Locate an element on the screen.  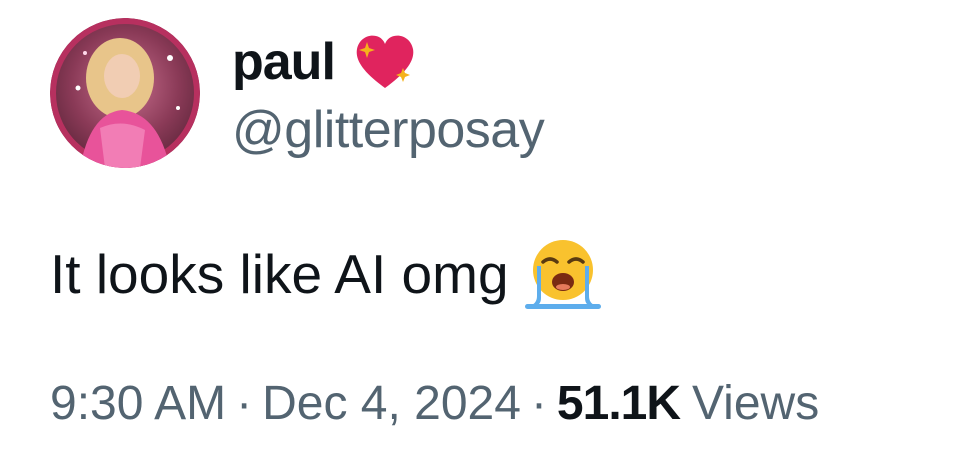
author-name-row: paul is located at coordinates (324, 62).